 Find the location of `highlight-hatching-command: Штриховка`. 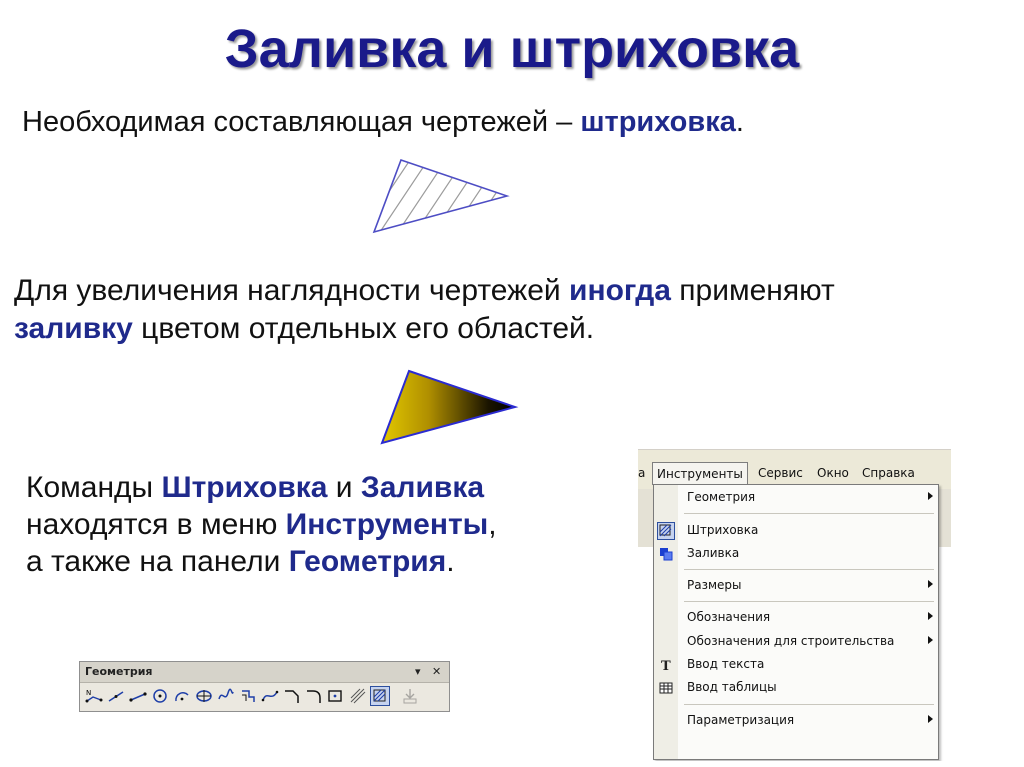

highlight-hatching-command: Штриховка is located at coordinates (244, 487).